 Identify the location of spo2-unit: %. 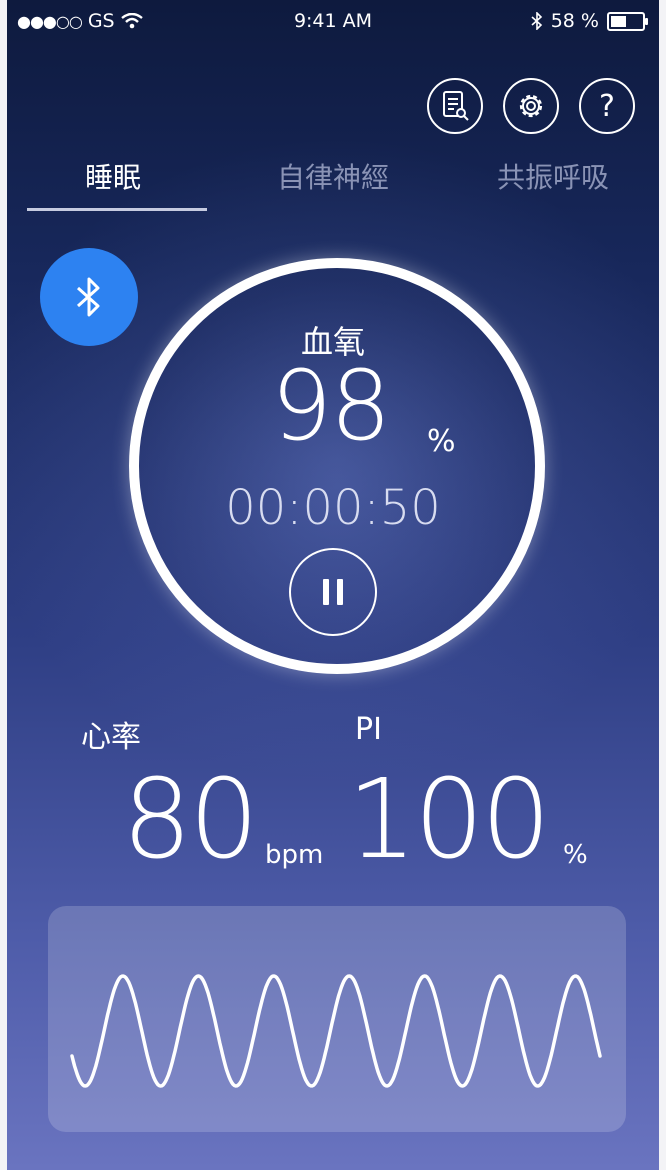
(441, 441).